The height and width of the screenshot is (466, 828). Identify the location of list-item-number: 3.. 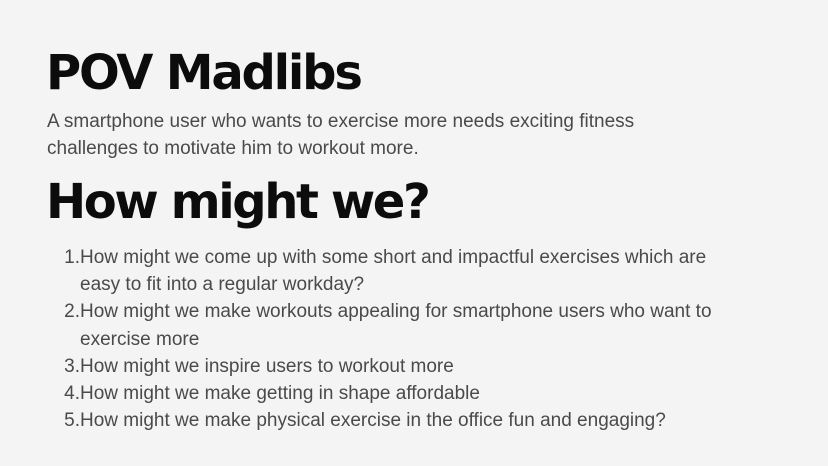
(72, 366).